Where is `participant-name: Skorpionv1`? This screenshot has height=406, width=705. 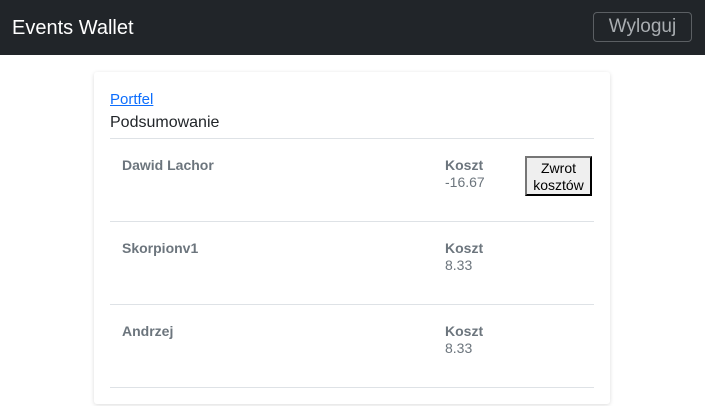 participant-name: Skorpionv1 is located at coordinates (160, 248).